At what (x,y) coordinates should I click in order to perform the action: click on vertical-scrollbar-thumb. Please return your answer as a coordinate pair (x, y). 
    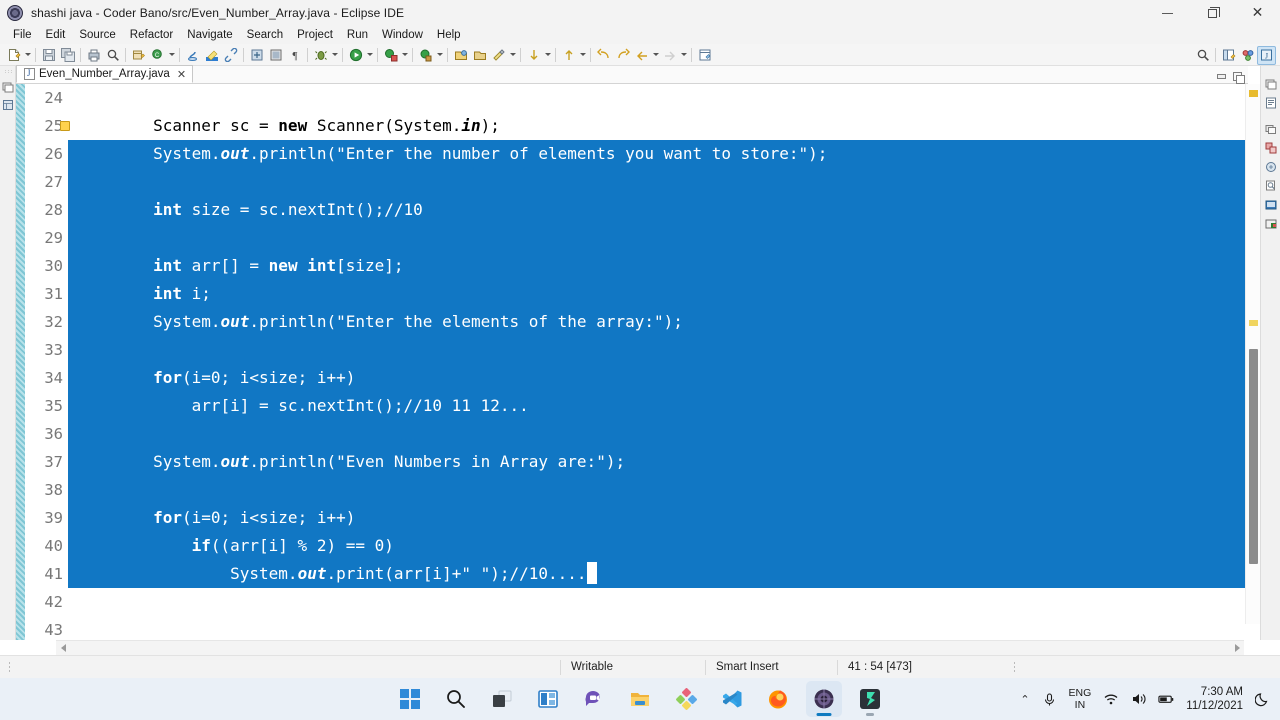
    Looking at the image, I should click on (1253, 456).